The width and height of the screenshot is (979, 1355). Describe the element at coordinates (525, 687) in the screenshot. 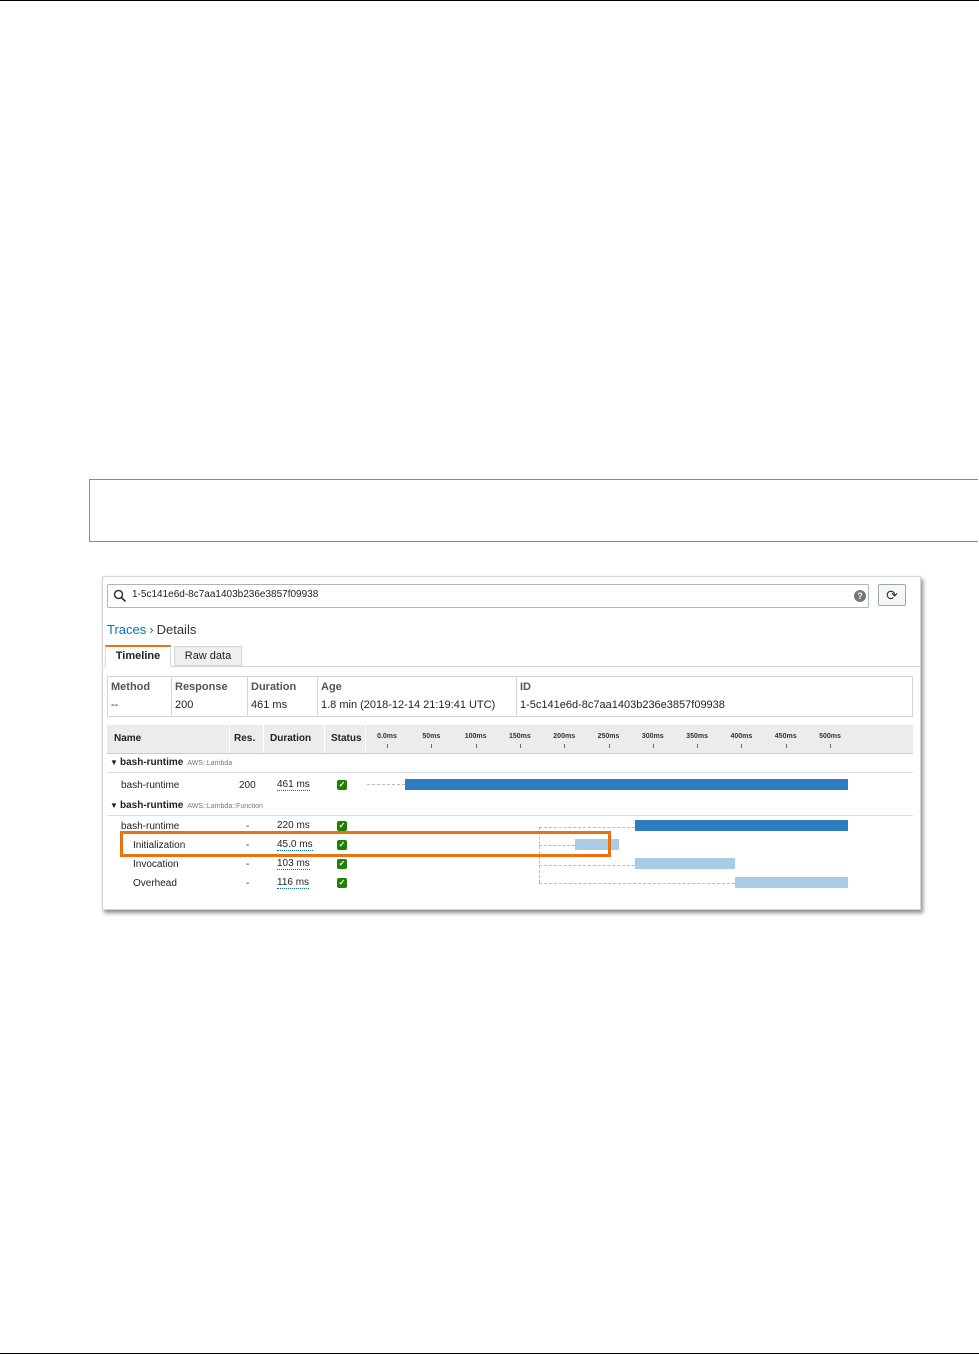

I see `summary-id-label: ID` at that location.